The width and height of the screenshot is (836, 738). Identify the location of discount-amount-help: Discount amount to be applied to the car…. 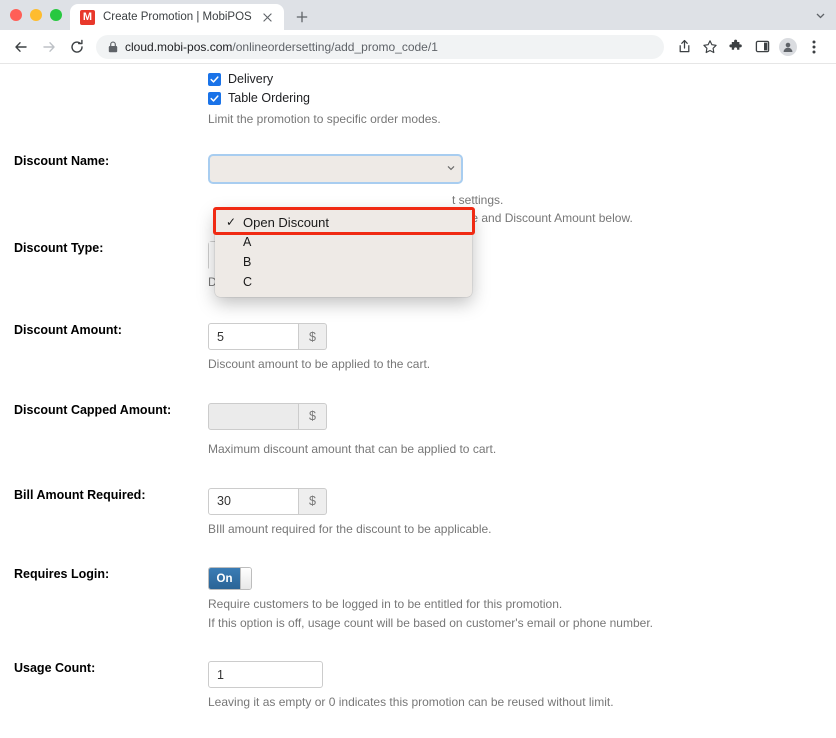
(319, 364).